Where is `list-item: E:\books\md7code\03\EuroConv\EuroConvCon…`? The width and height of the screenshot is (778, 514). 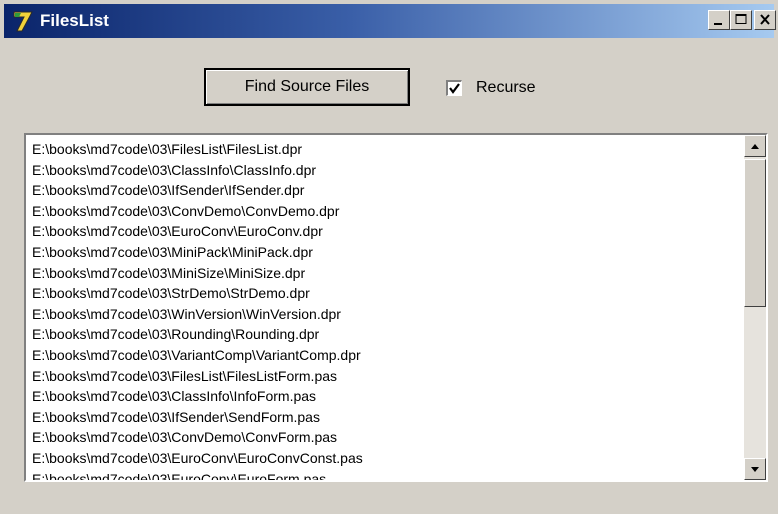 list-item: E:\books\md7code\03\EuroConv\EuroConvCon… is located at coordinates (388, 458).